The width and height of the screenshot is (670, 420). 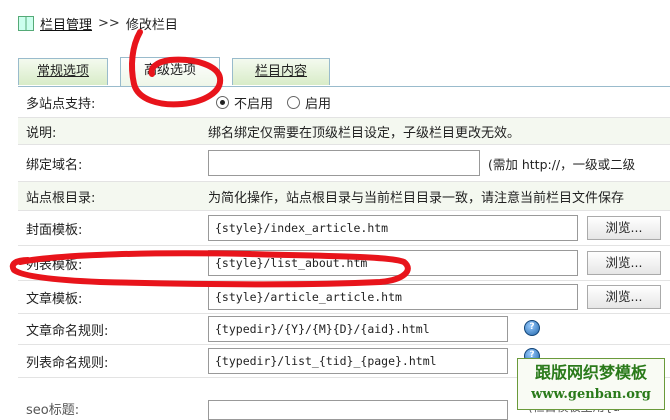 I want to click on watermark-url: www.genban.org, so click(x=591, y=394).